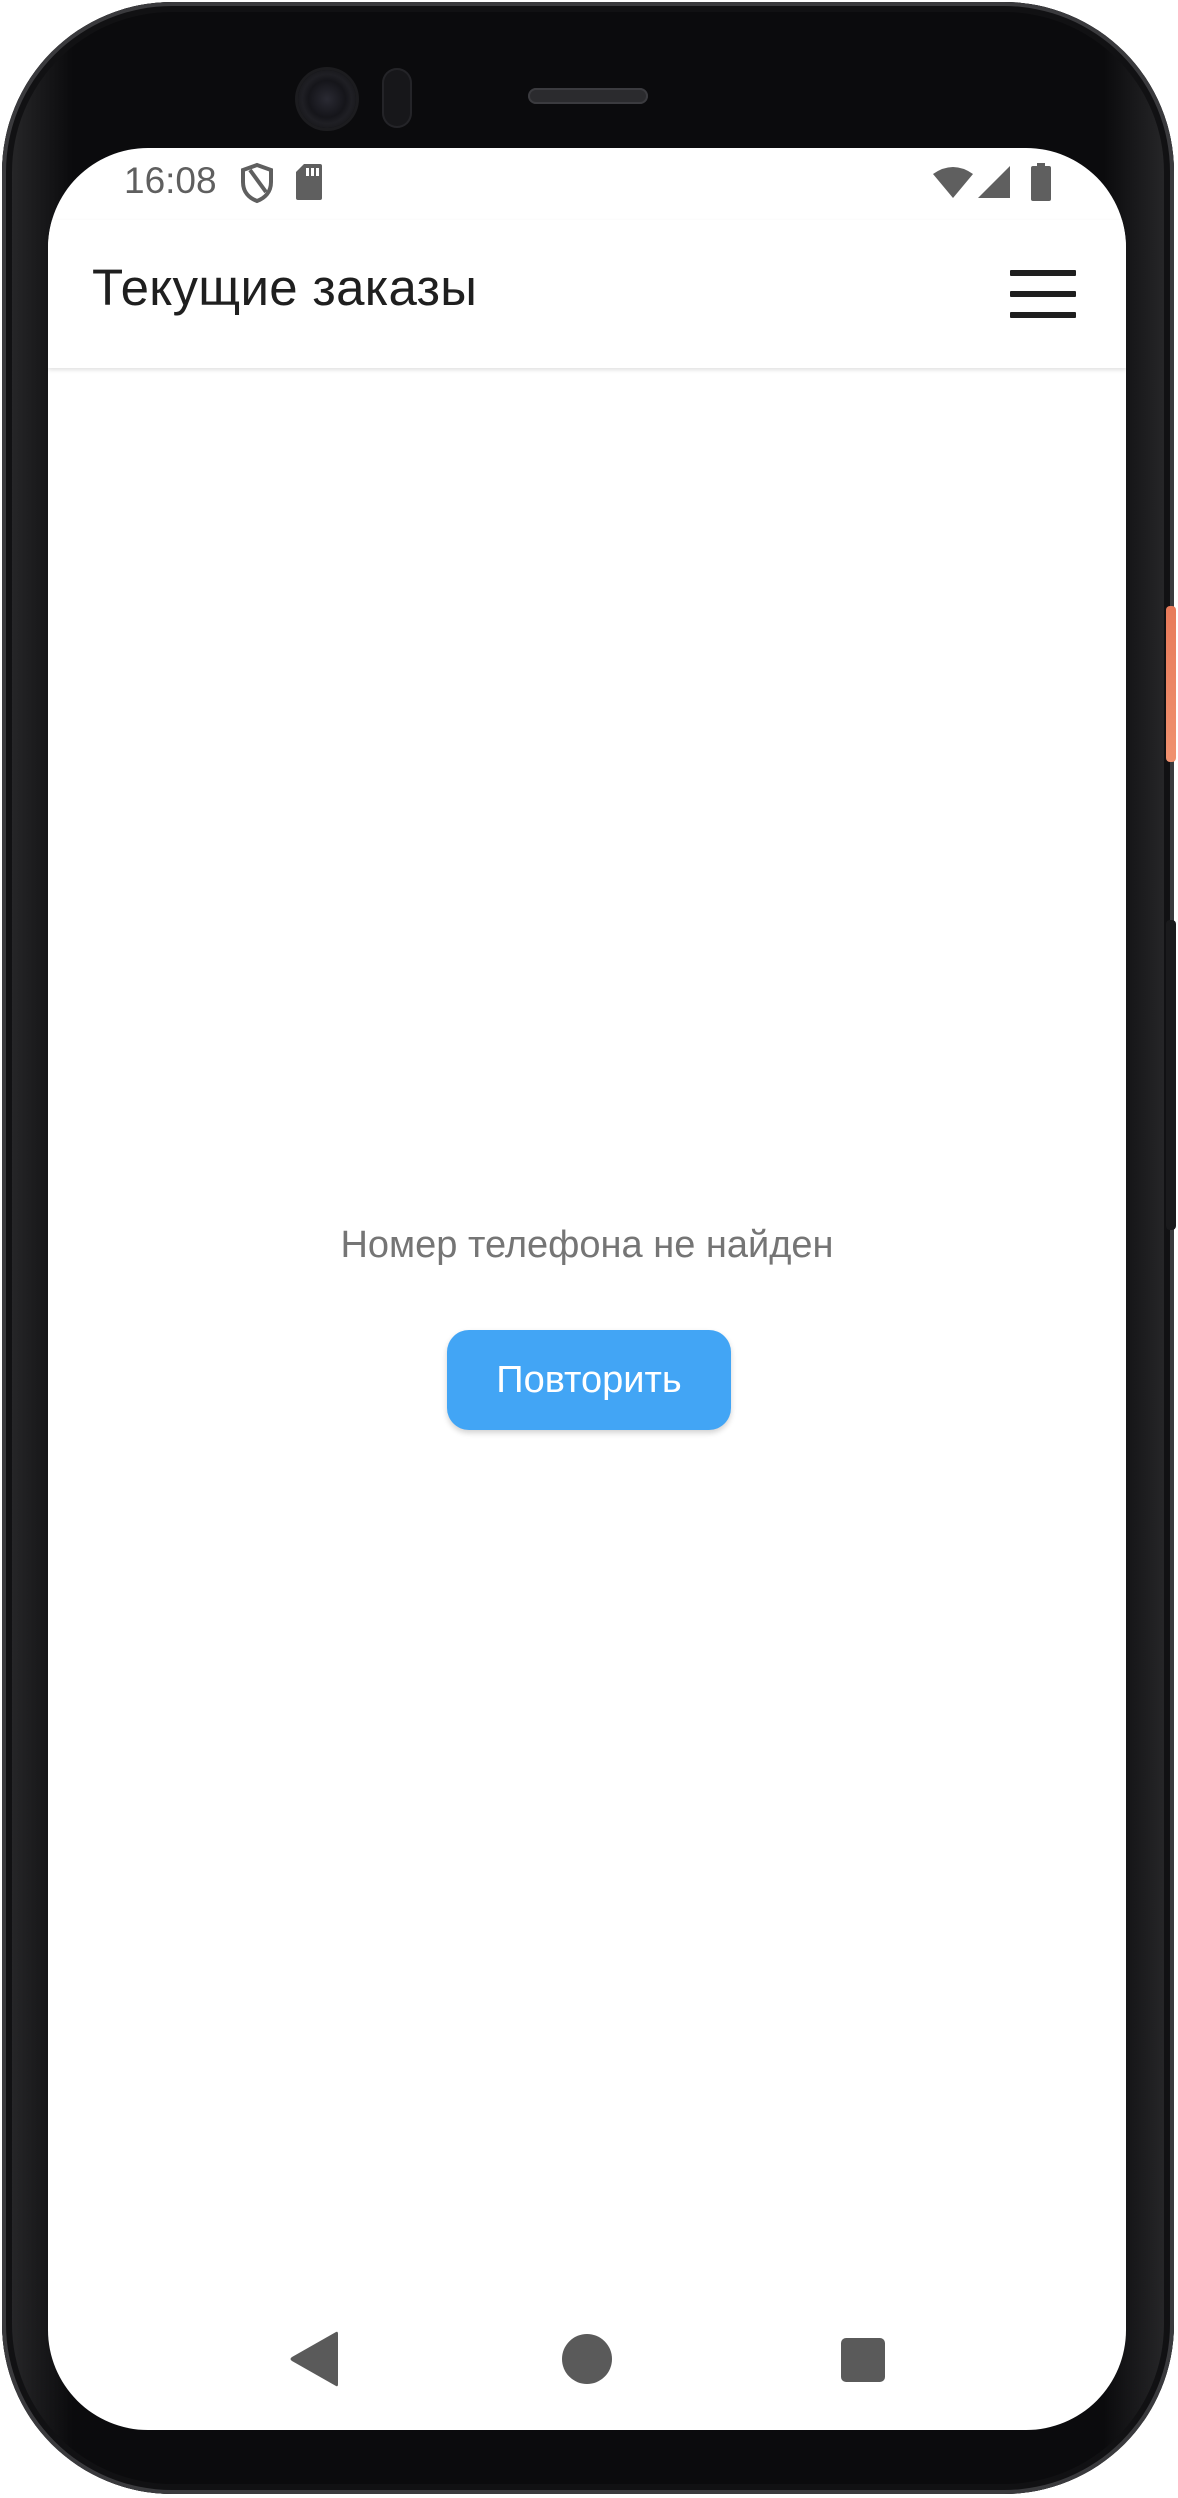 This screenshot has width=1178, height=2498. What do you see at coordinates (327, 99) in the screenshot?
I see `front-camera` at bounding box center [327, 99].